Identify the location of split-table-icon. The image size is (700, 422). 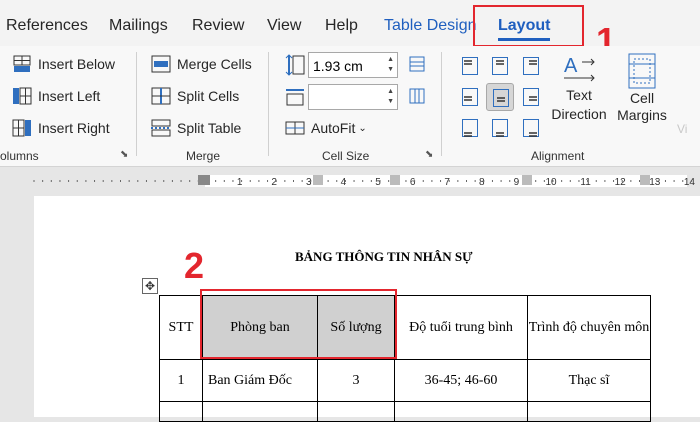
(161, 128).